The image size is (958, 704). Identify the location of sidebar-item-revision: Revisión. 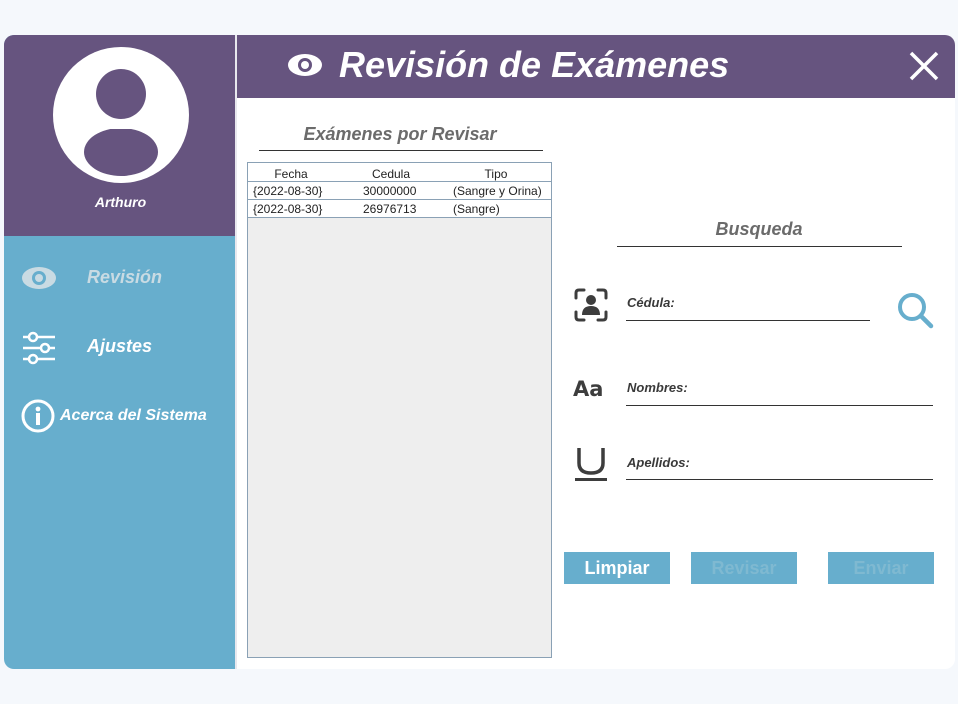
(119, 278).